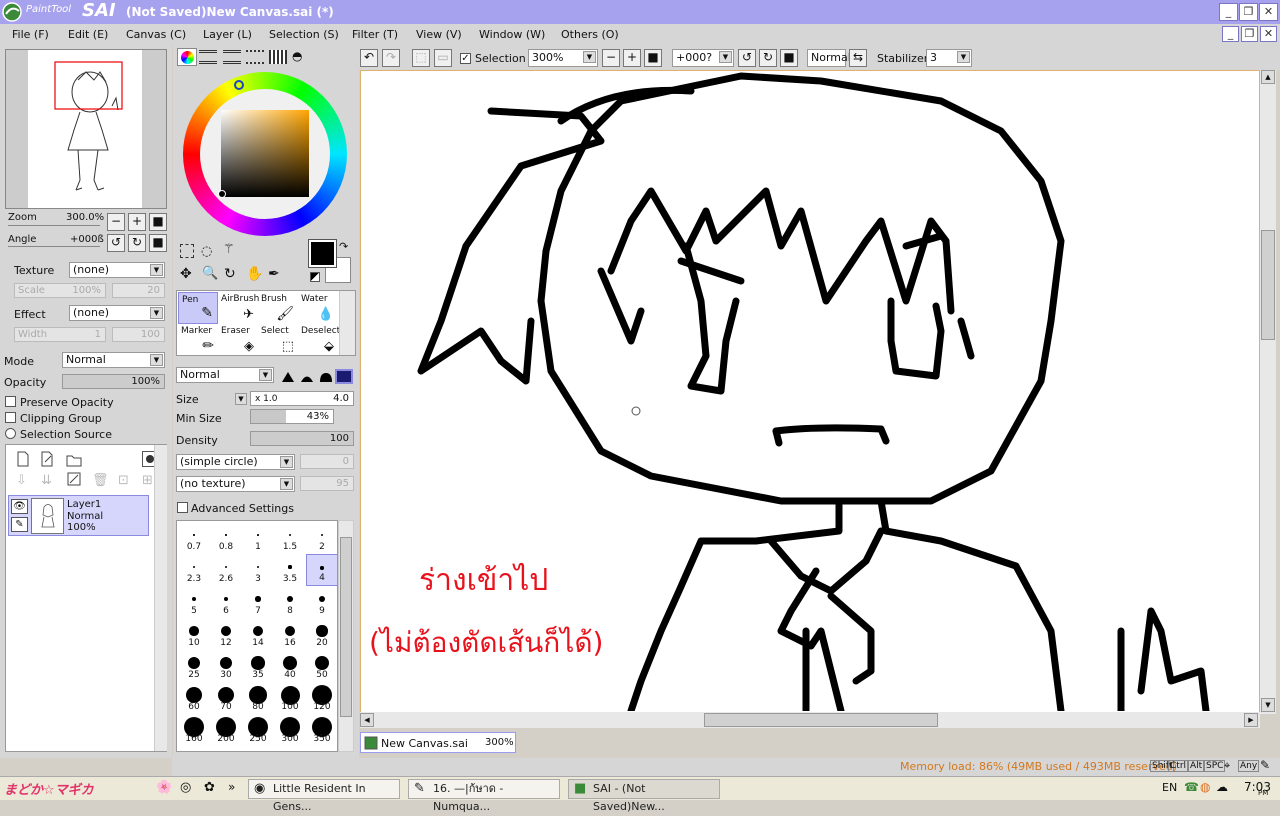  Describe the element at coordinates (198, 308) in the screenshot. I see `tool-pen: Pen ✎` at that location.